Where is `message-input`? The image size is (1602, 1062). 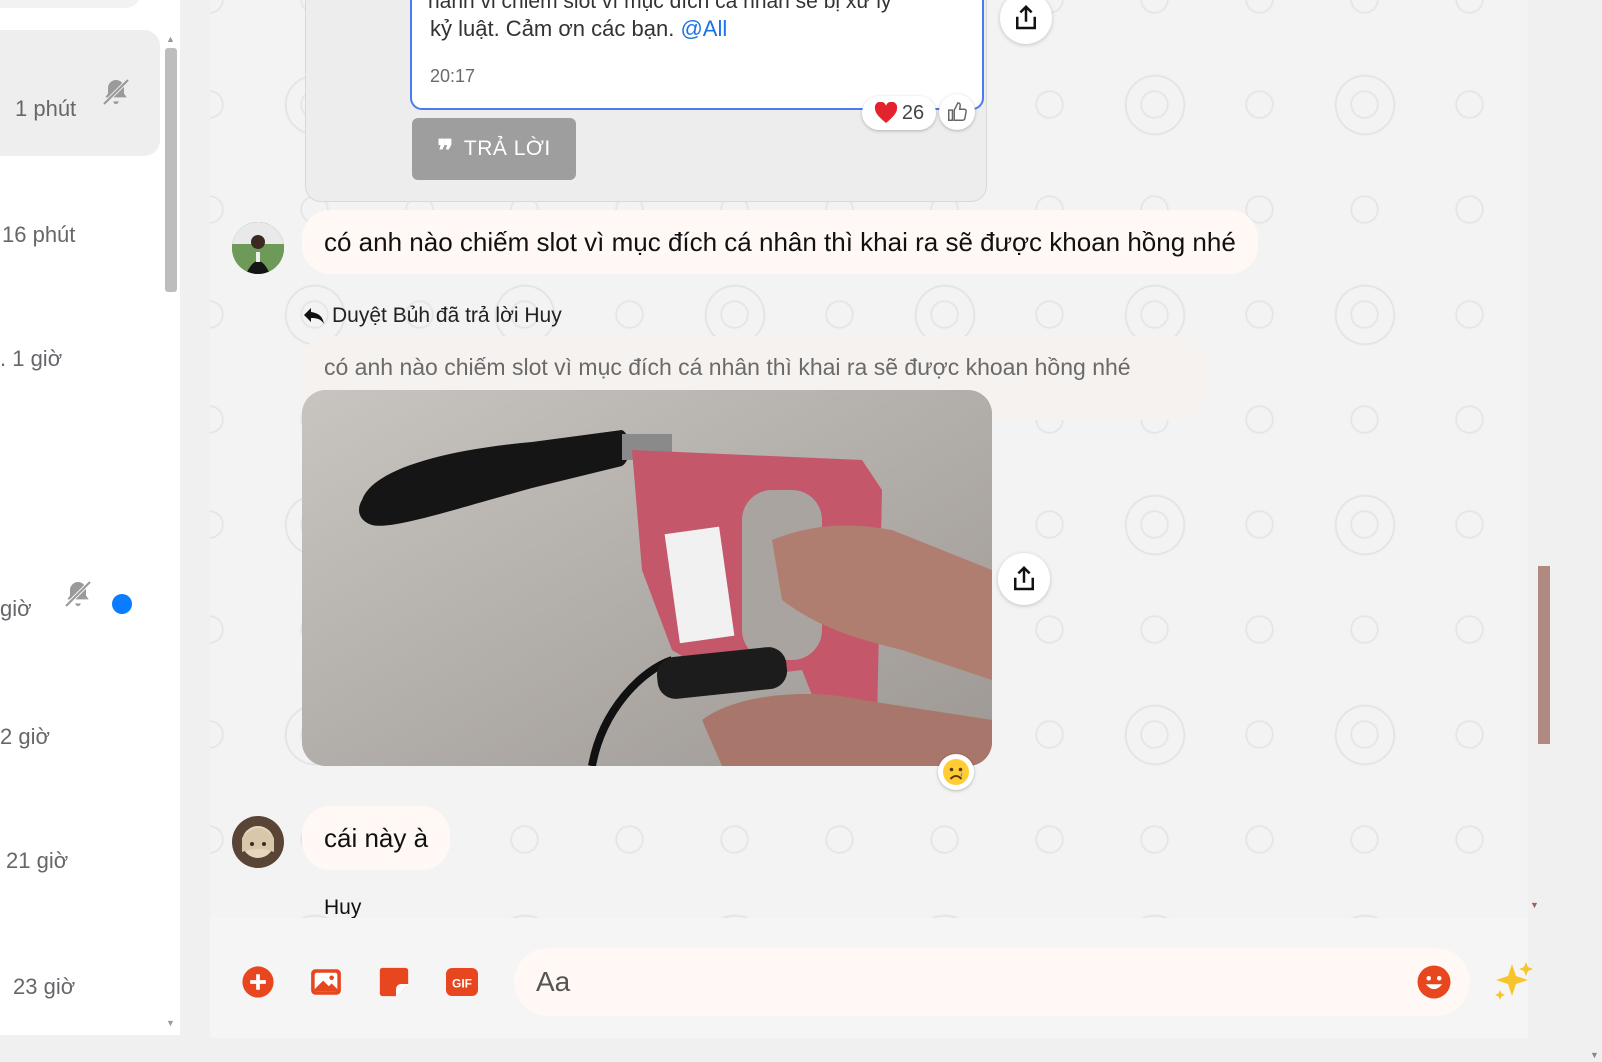
message-input is located at coordinates (992, 982).